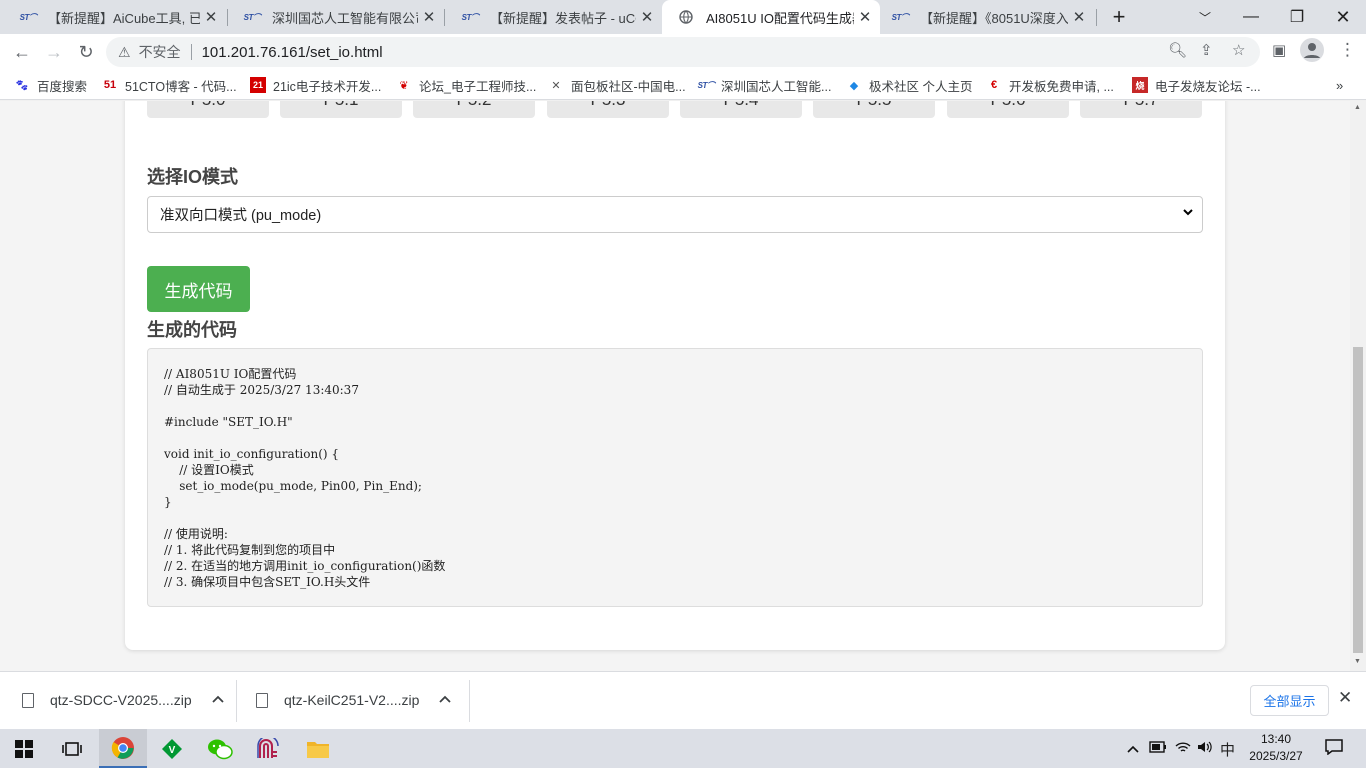 This screenshot has height=768, width=1366. I want to click on io-mode-value: 准双向口模式 (pu_mode), so click(241, 216).